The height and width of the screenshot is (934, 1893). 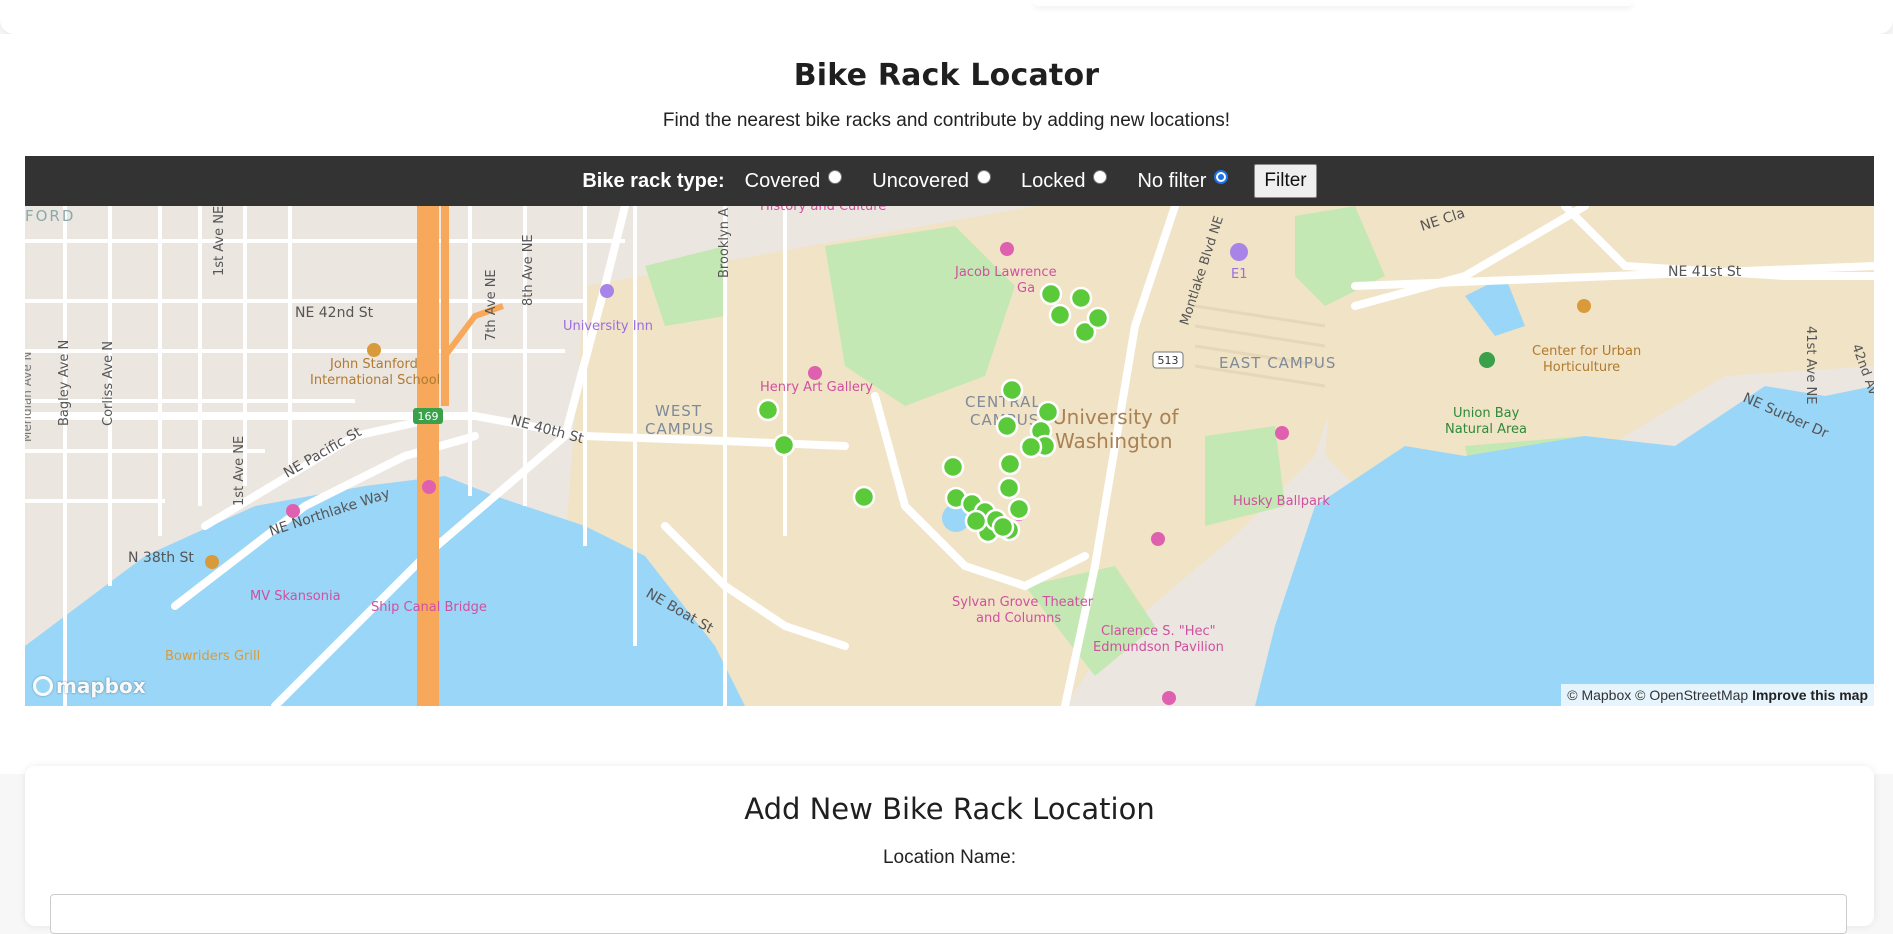 I want to click on union-bay-label-2: Natural Area, so click(x=1486, y=429).